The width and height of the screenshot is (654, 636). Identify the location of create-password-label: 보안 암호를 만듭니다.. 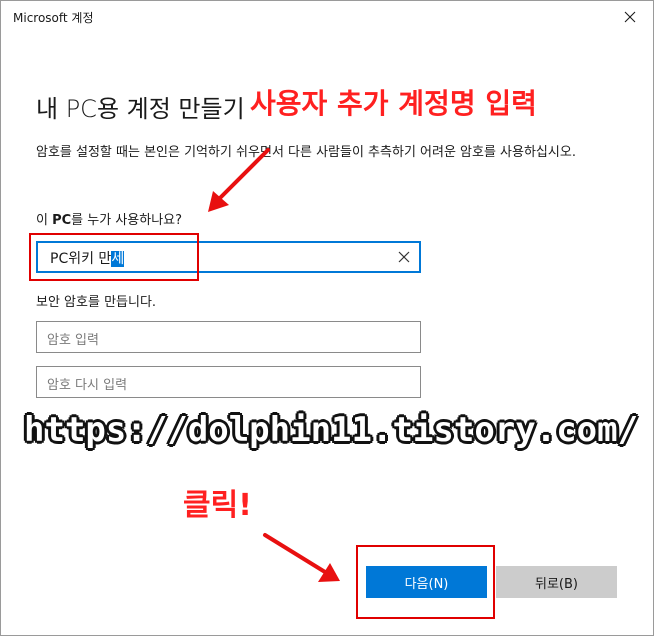
(96, 302).